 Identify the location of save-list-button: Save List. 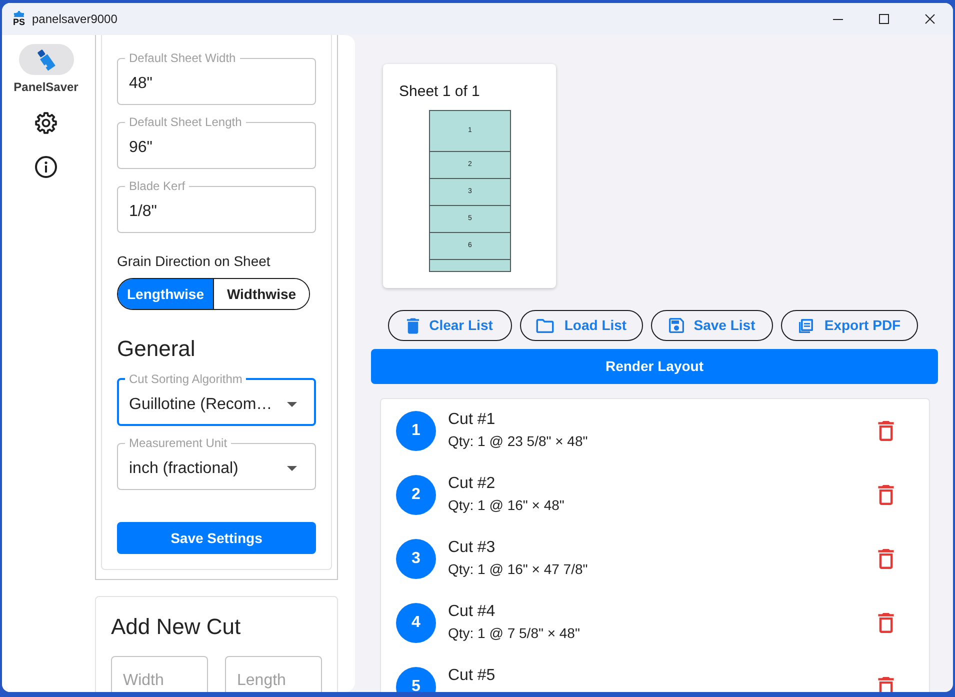
(712, 325).